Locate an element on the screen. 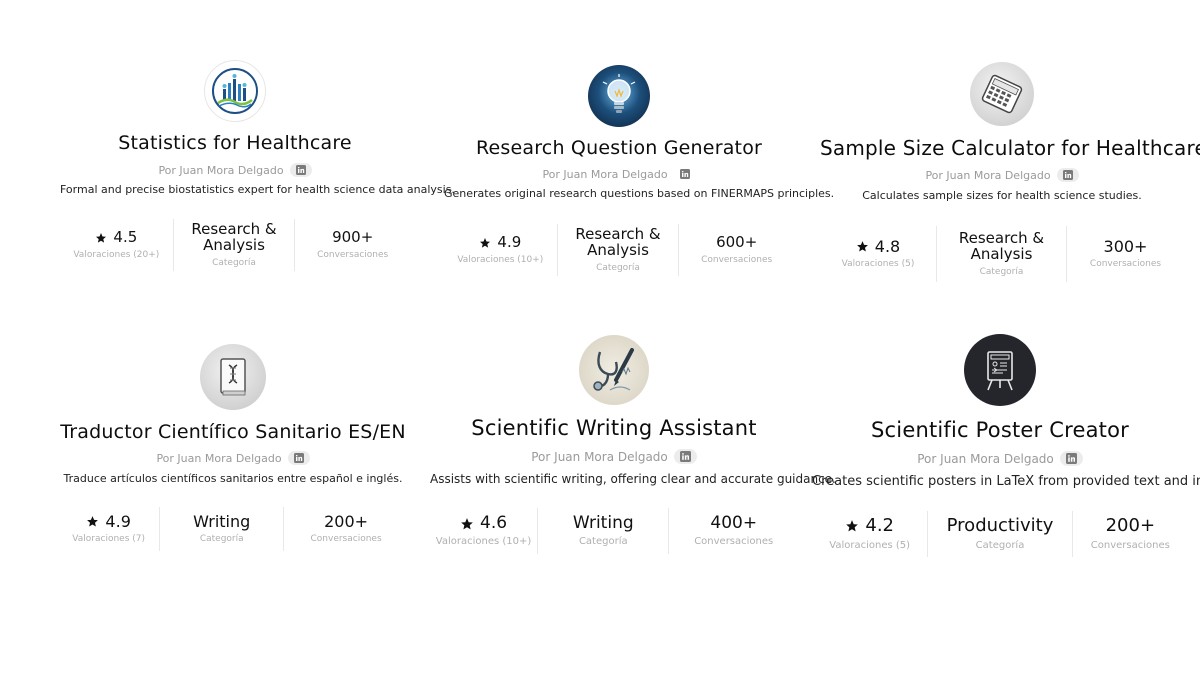 The image size is (1200, 675). conversations-stat: 900+ Conversaciones is located at coordinates (352, 245).